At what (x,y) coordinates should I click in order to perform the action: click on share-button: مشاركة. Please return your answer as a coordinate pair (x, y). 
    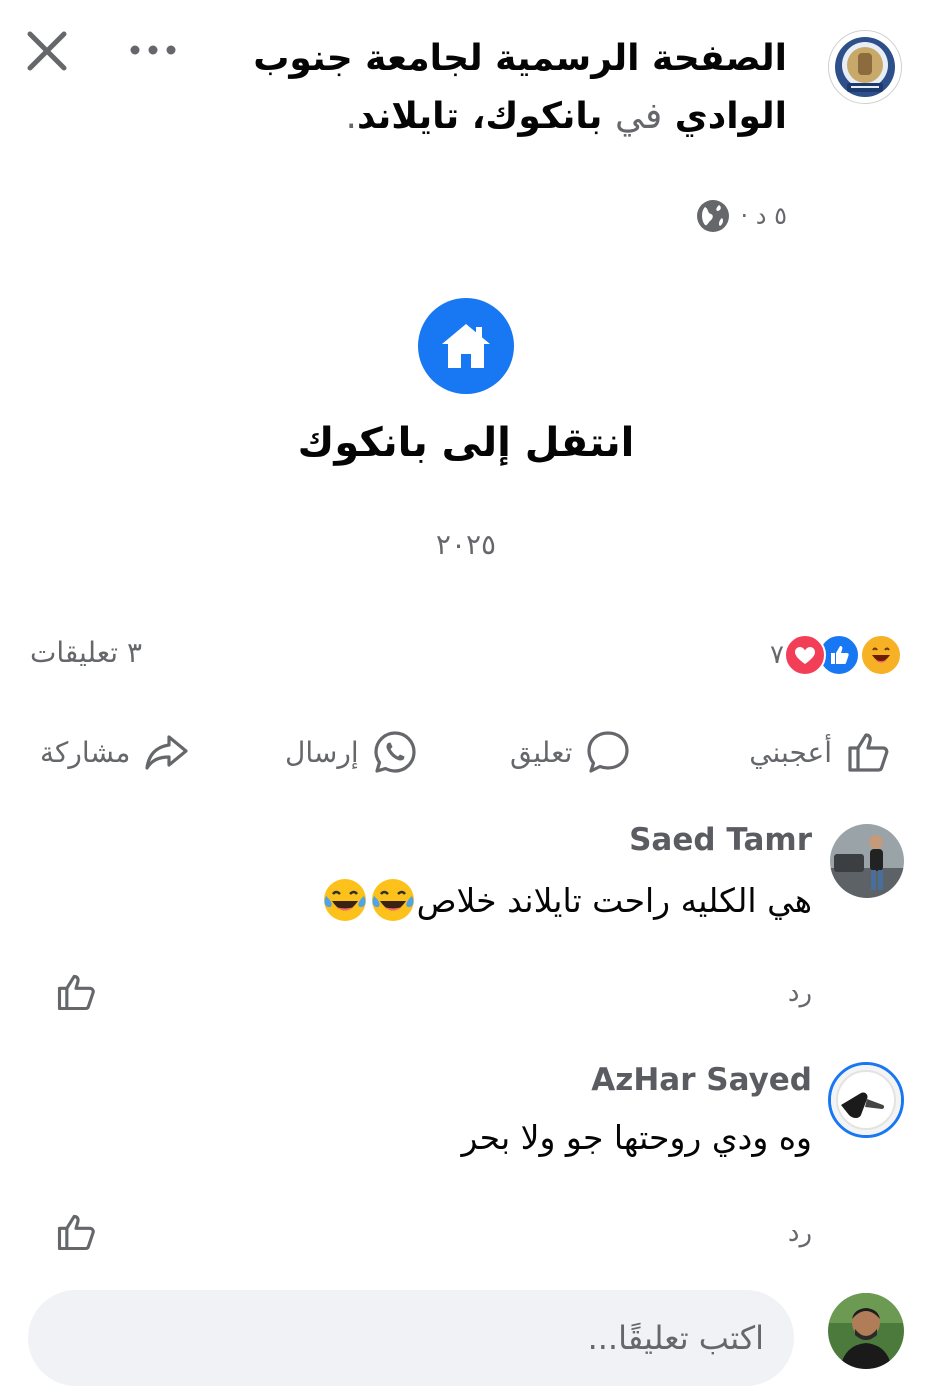
    Looking at the image, I should click on (115, 752).